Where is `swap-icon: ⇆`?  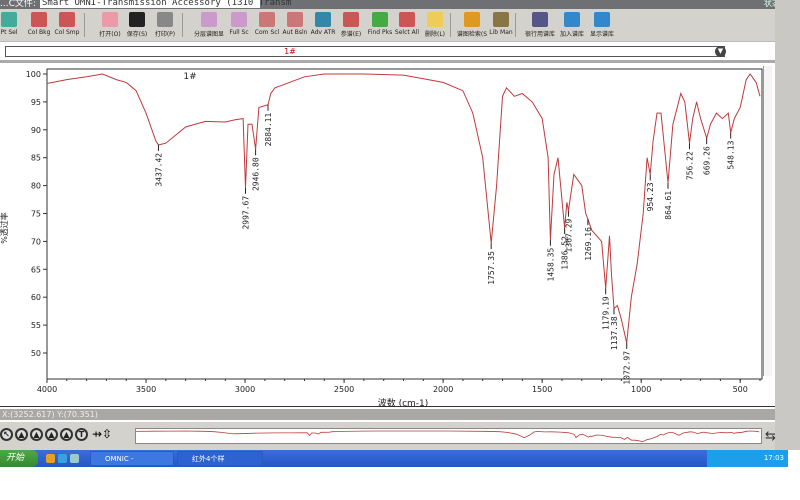
swap-icon: ⇆ is located at coordinates (770, 436).